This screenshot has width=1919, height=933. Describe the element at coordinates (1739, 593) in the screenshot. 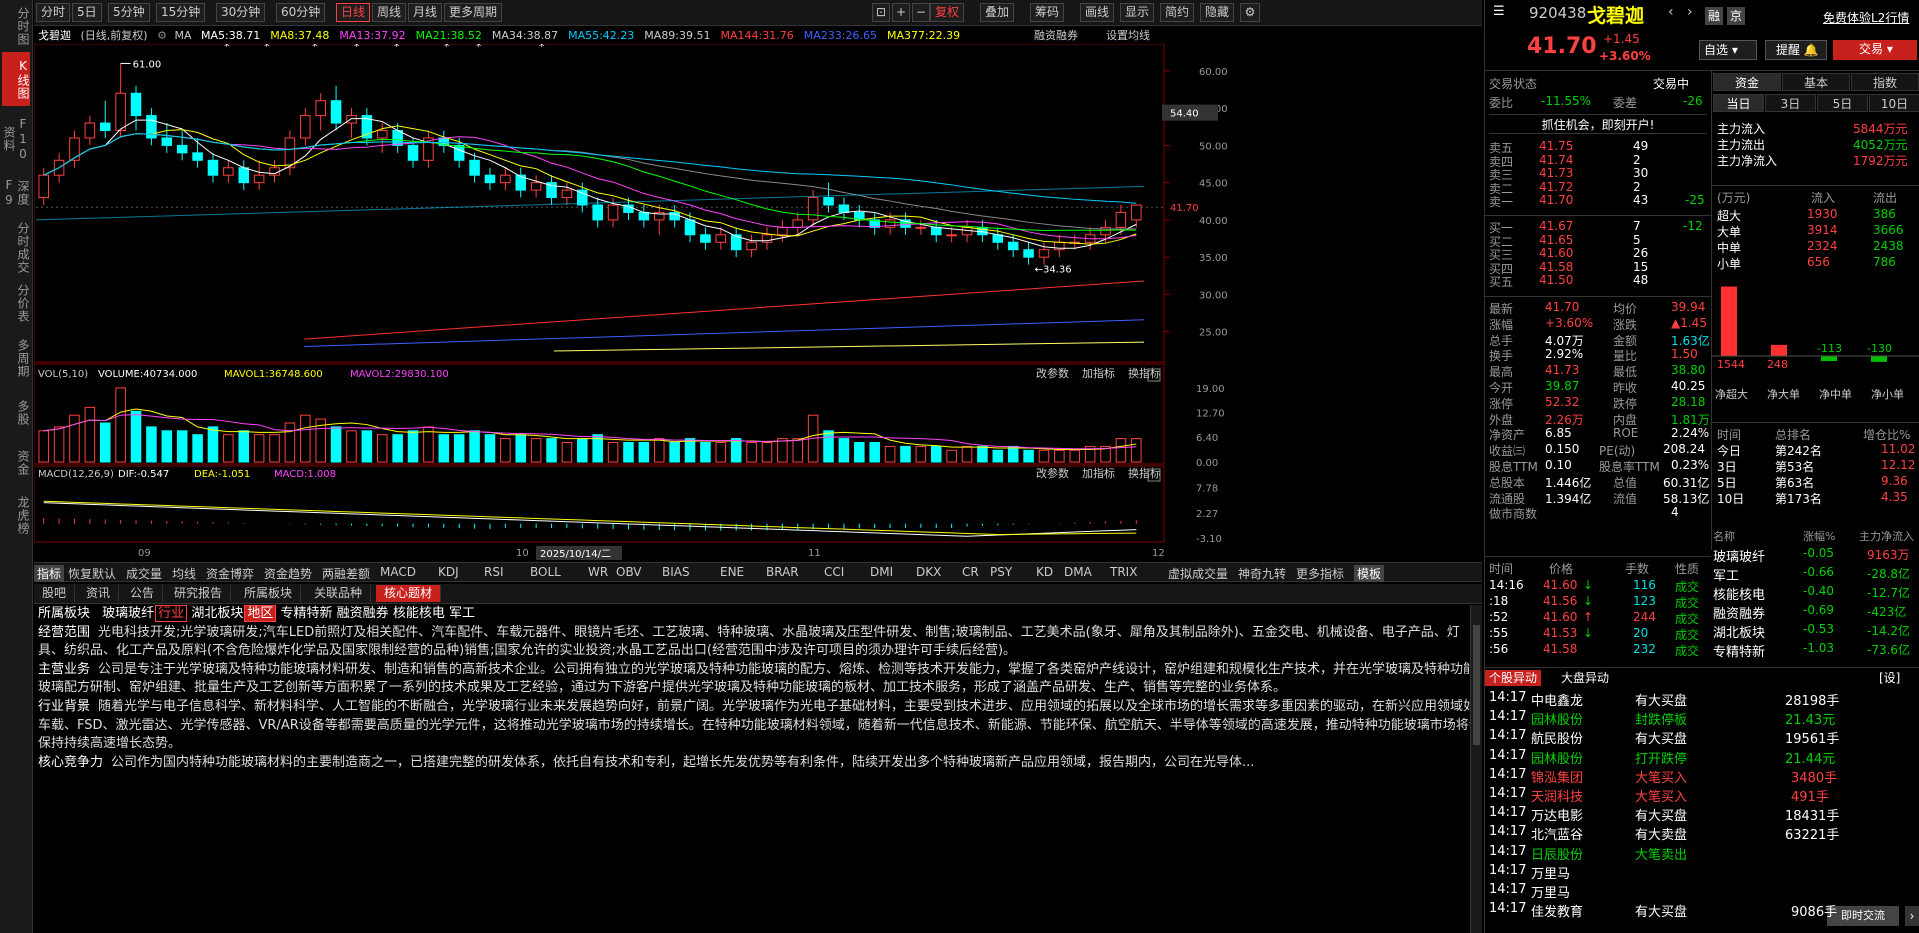

I see `sector-name-2: 核能核电` at that location.